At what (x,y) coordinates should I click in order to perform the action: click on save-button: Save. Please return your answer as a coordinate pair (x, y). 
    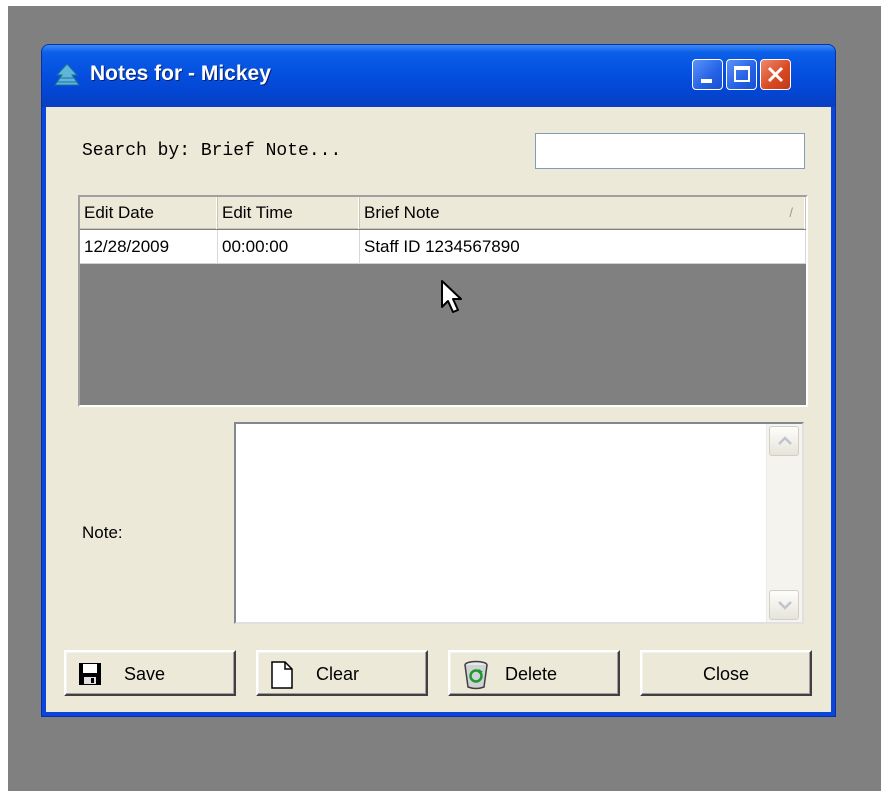
    Looking at the image, I should click on (150, 673).